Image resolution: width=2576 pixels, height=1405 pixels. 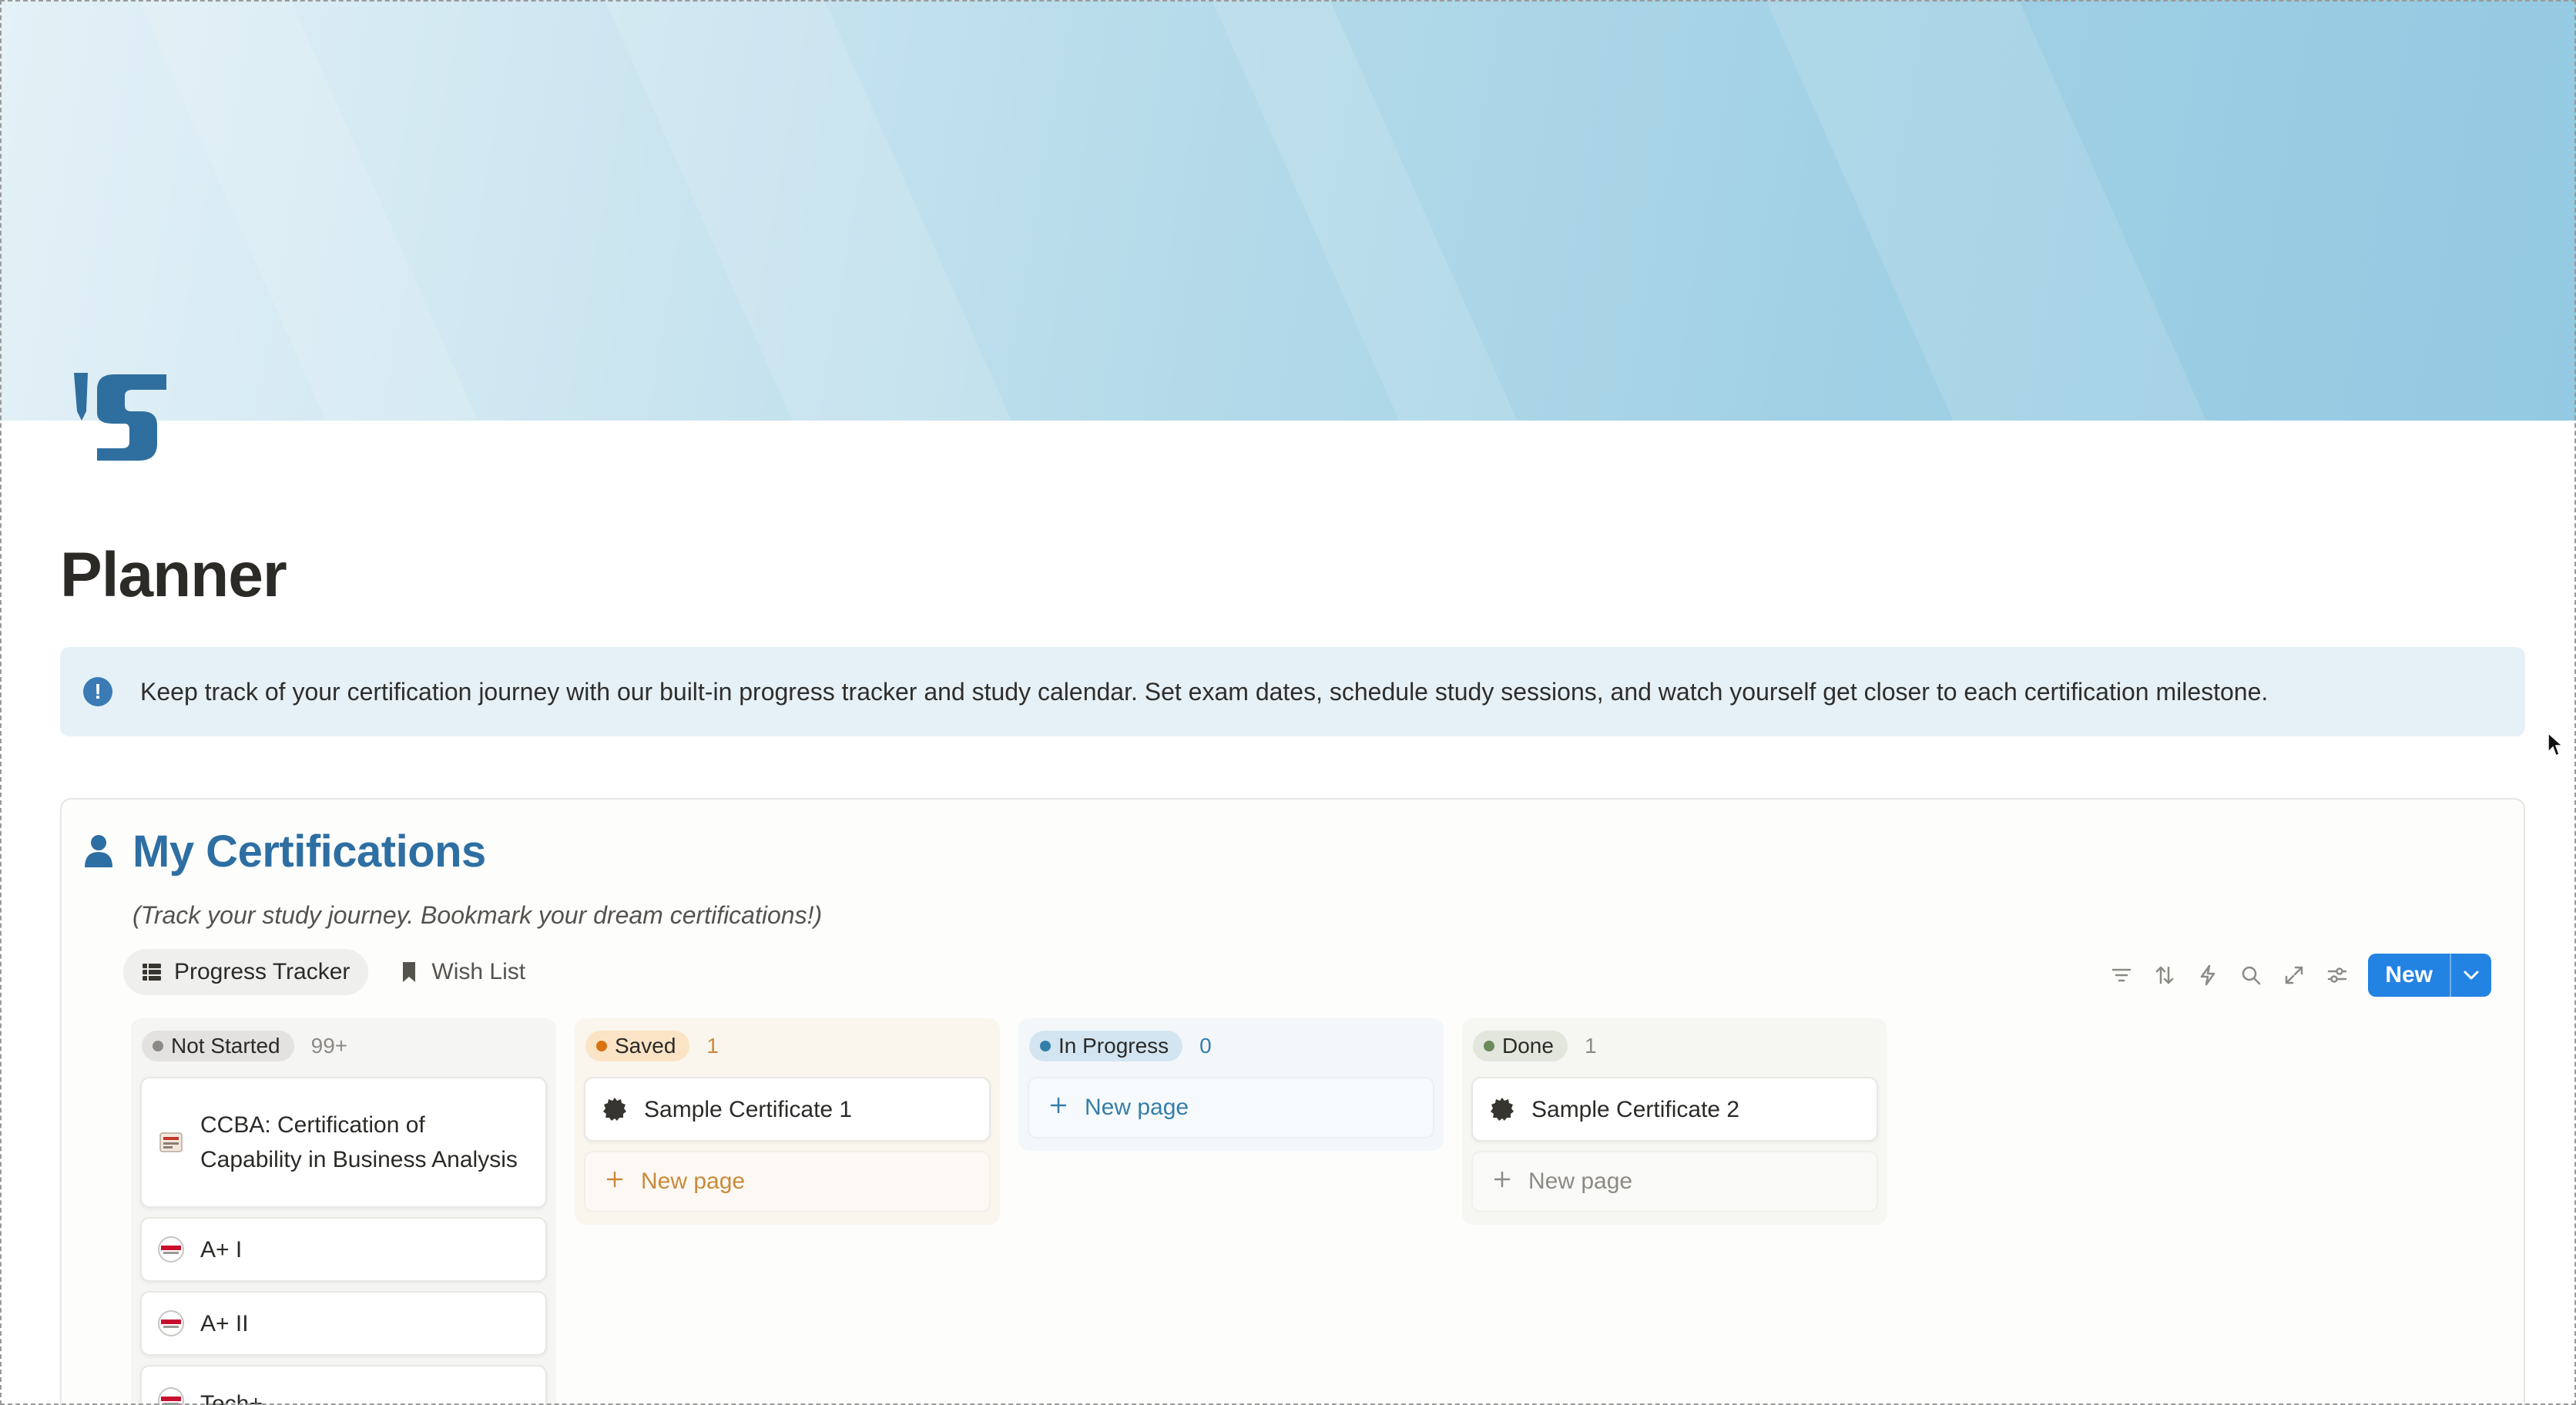 I want to click on table-icon, so click(x=151, y=972).